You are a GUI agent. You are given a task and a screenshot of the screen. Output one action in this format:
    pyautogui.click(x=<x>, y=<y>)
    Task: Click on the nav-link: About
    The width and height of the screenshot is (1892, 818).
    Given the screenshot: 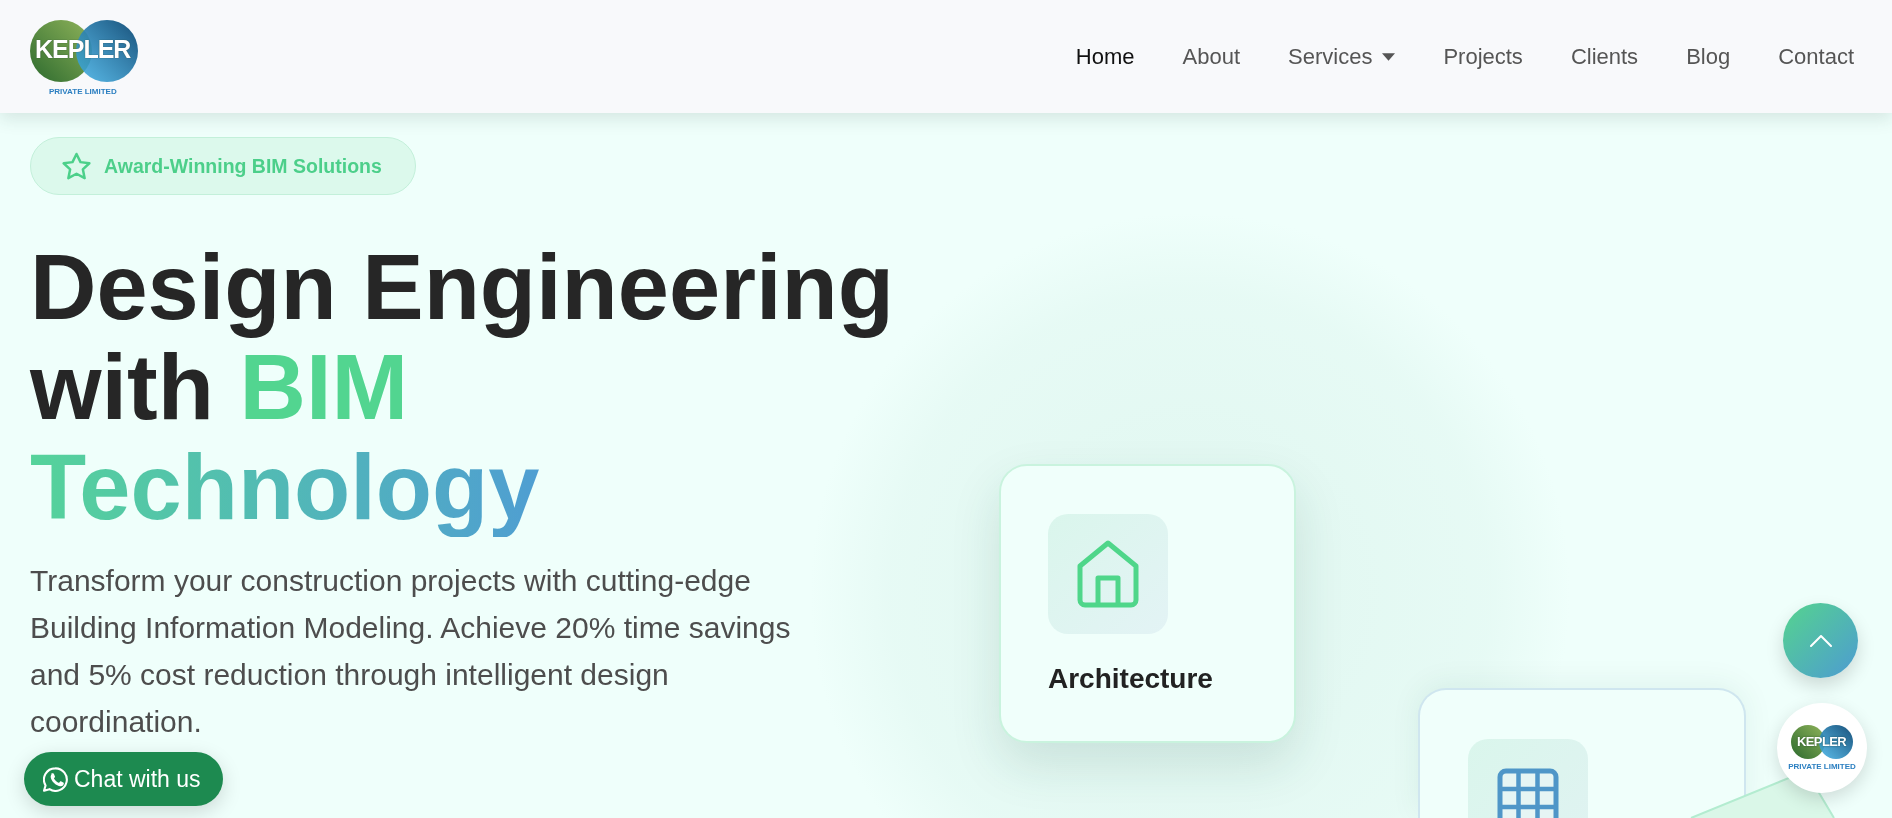 What is the action you would take?
    pyautogui.click(x=1211, y=56)
    